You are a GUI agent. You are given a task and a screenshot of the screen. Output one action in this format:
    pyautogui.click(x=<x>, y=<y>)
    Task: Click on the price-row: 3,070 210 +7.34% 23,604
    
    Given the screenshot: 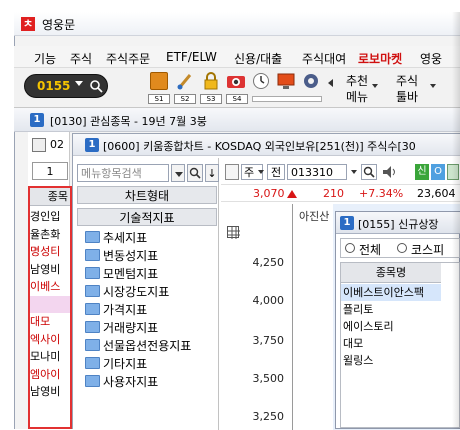 What is the action you would take?
    pyautogui.click(x=340, y=193)
    